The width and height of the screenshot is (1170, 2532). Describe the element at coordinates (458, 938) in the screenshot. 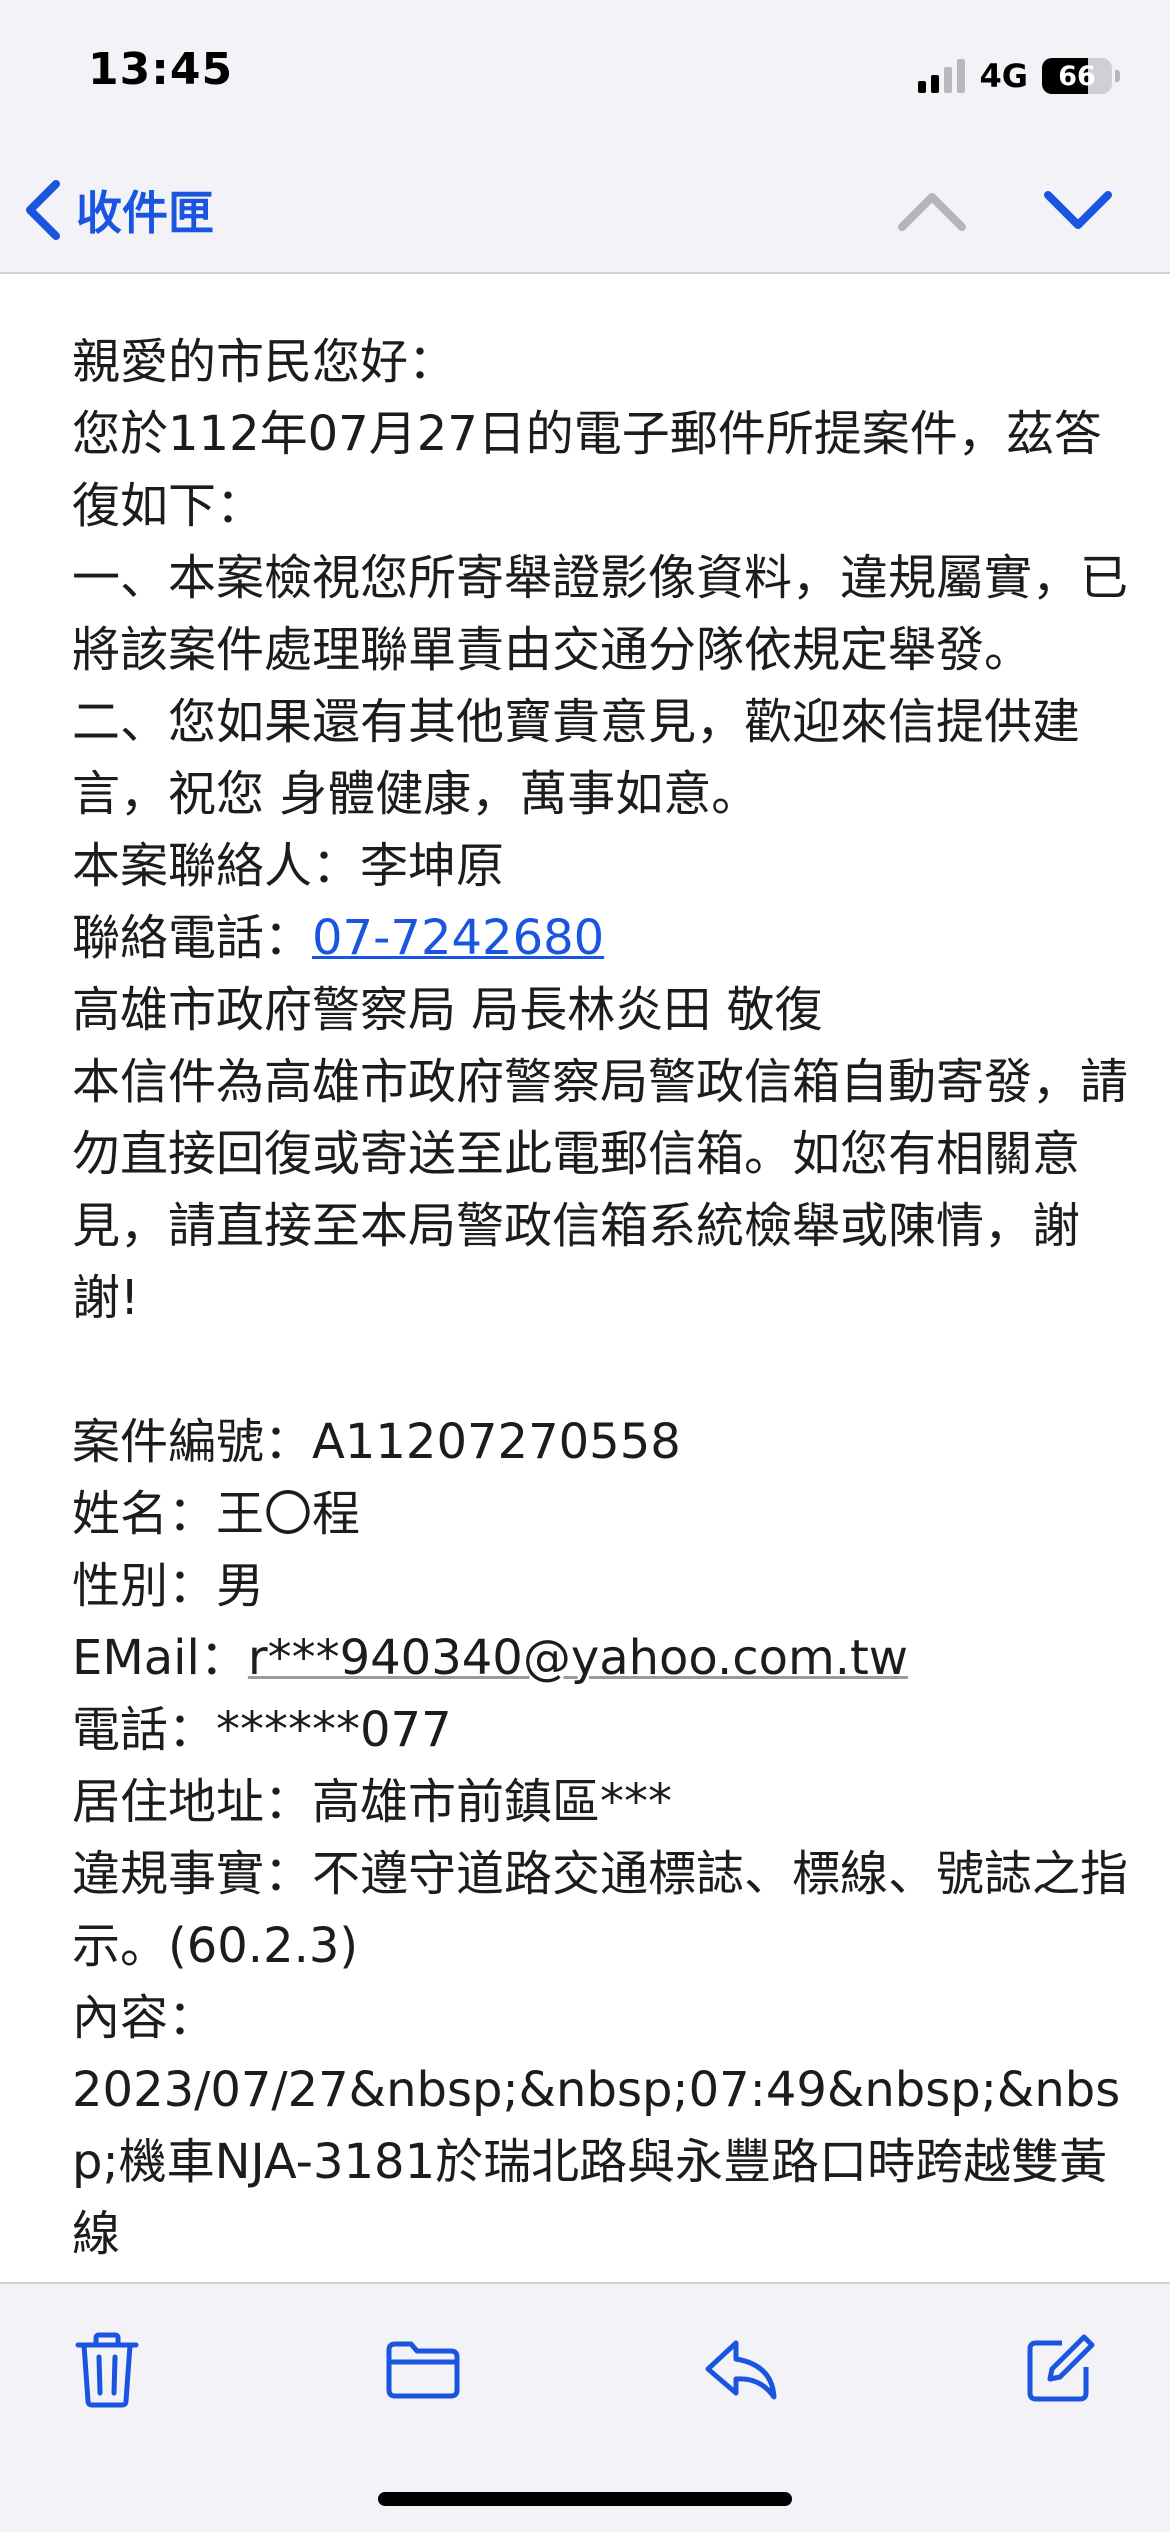

I see `contact-phone-link: 07-7242680` at that location.